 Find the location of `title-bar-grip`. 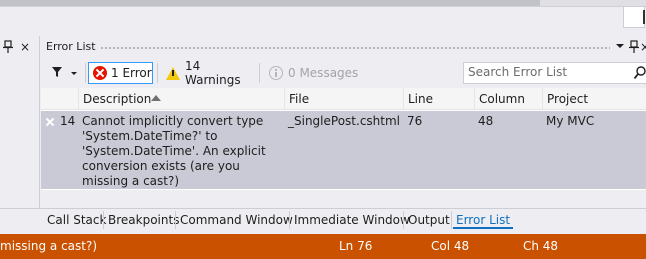

title-bar-grip is located at coordinates (355, 48).